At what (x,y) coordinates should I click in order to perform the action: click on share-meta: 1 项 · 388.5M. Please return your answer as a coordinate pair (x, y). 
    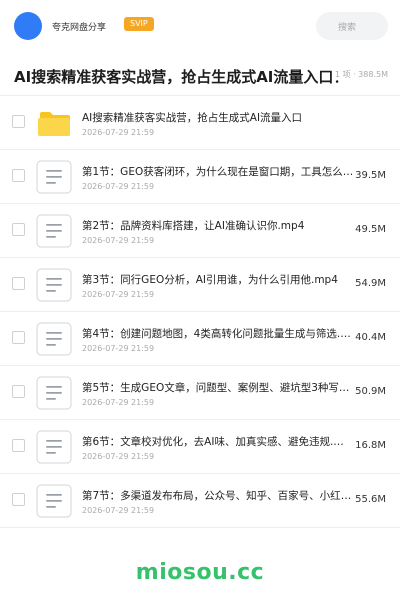
    Looking at the image, I should click on (360, 74).